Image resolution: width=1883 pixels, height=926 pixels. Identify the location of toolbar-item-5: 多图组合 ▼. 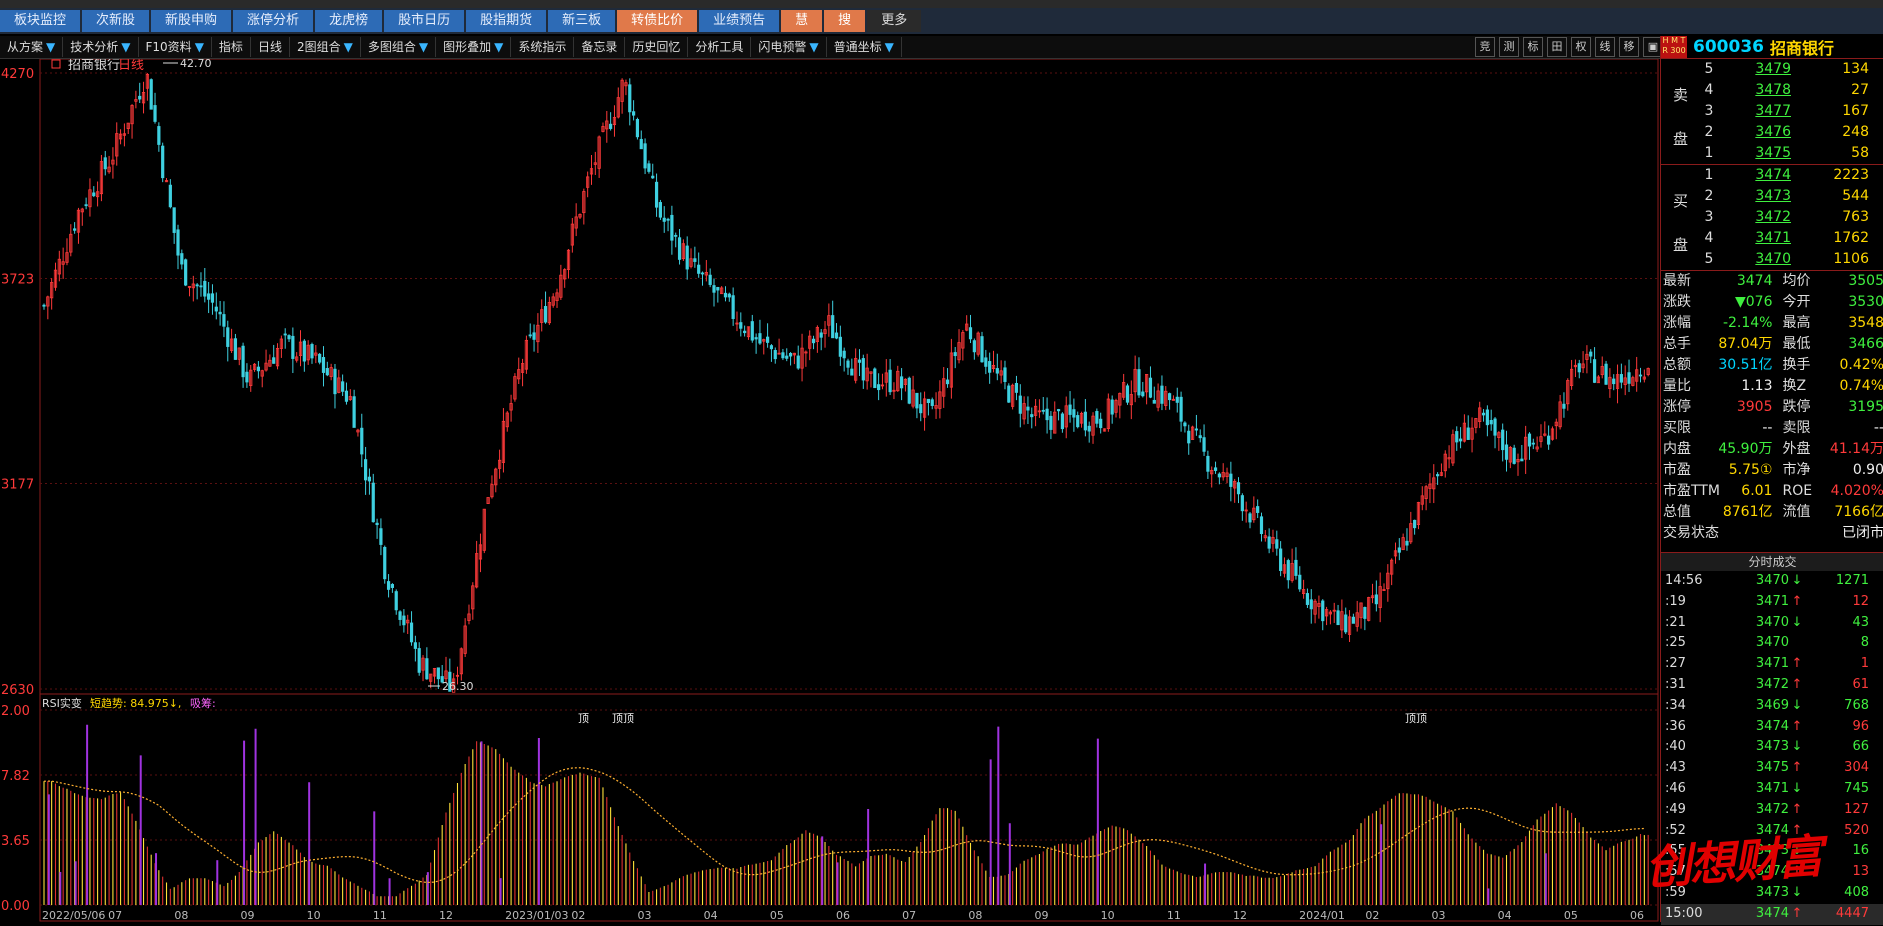
(399, 47).